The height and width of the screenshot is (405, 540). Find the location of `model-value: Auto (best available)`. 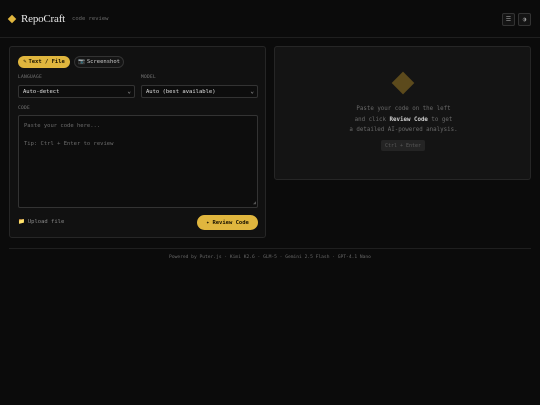

model-value: Auto (best available) is located at coordinates (181, 91).